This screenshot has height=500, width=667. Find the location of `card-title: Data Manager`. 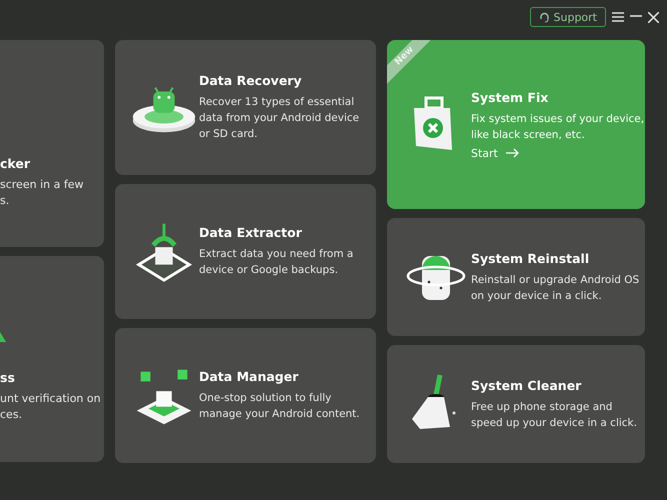

card-title: Data Manager is located at coordinates (248, 376).